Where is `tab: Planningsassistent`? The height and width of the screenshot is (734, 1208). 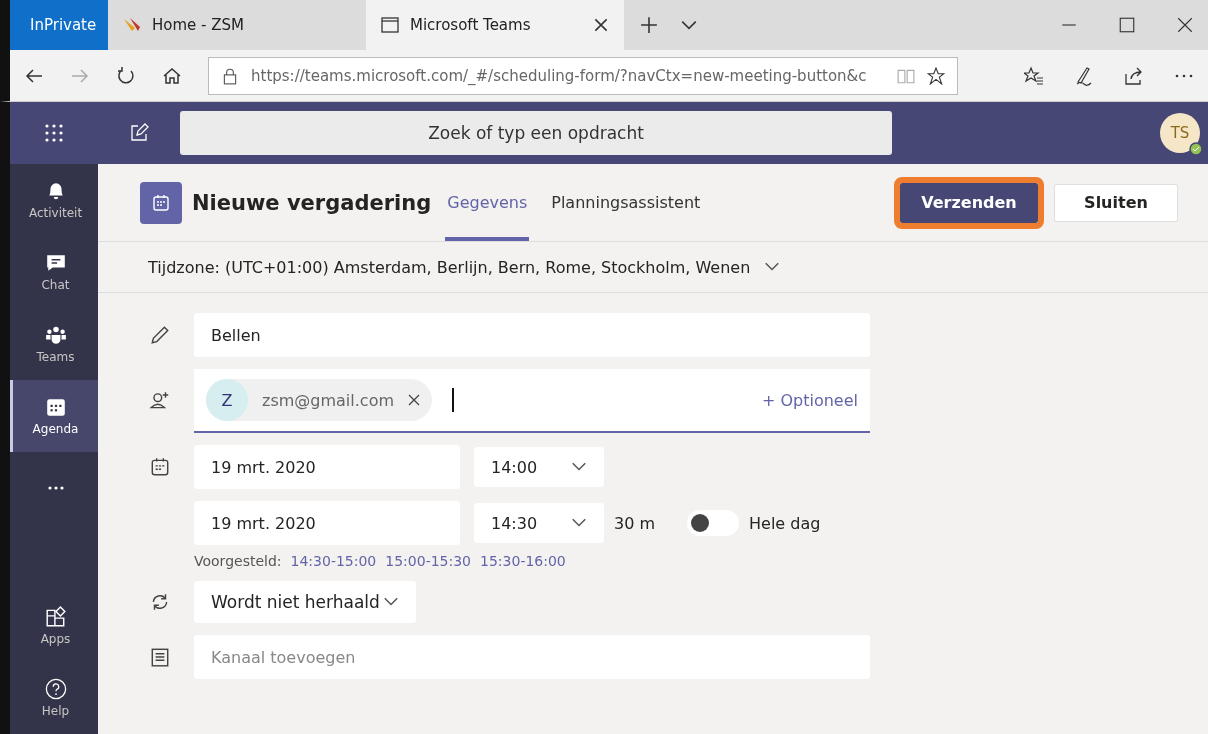
tab: Planningsassistent is located at coordinates (626, 202).